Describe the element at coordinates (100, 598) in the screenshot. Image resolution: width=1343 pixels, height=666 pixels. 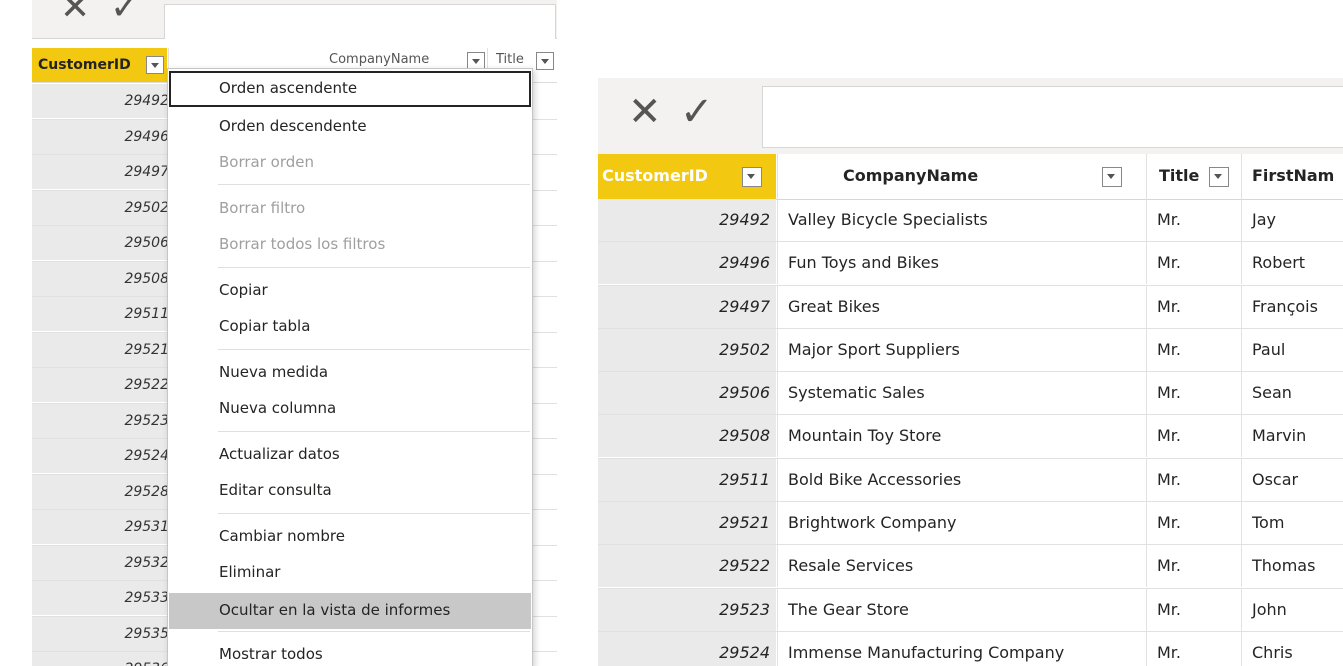
I see `customerid-cell: 29533` at that location.